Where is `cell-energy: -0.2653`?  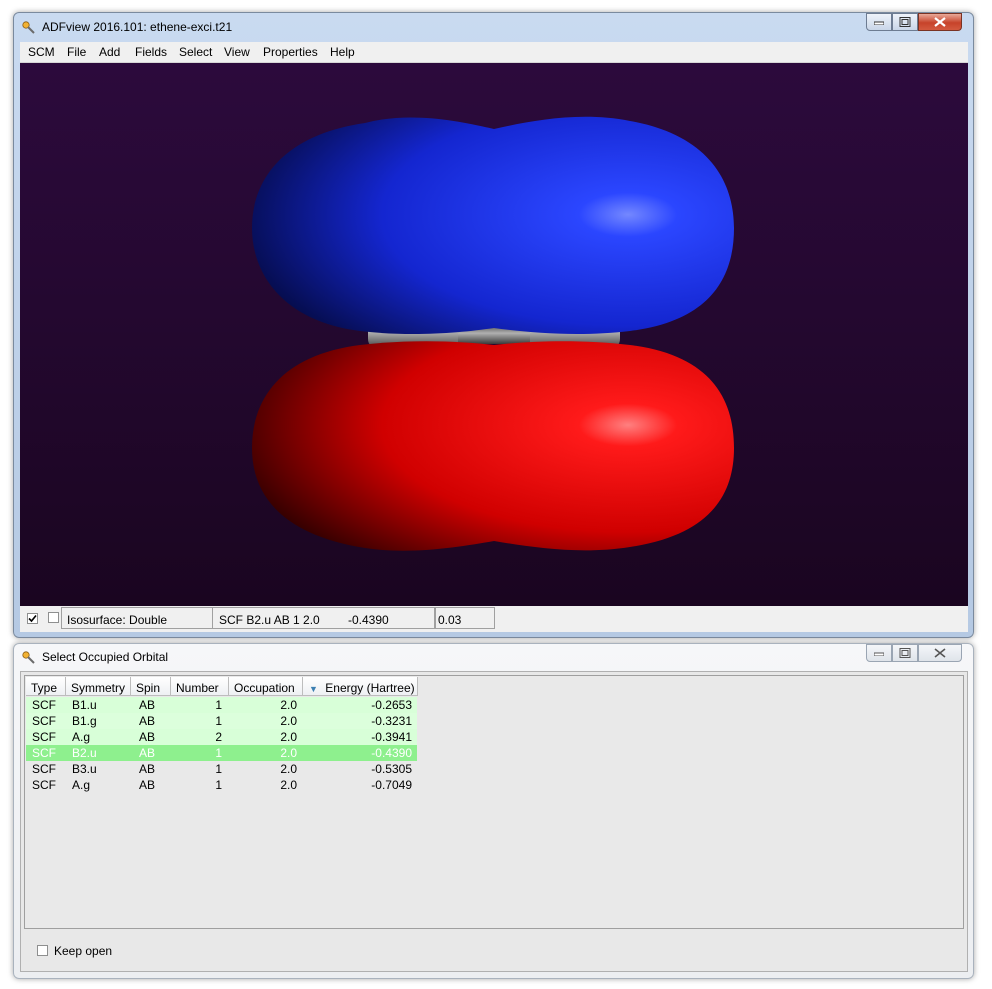 cell-energy: -0.2653 is located at coordinates (391, 705).